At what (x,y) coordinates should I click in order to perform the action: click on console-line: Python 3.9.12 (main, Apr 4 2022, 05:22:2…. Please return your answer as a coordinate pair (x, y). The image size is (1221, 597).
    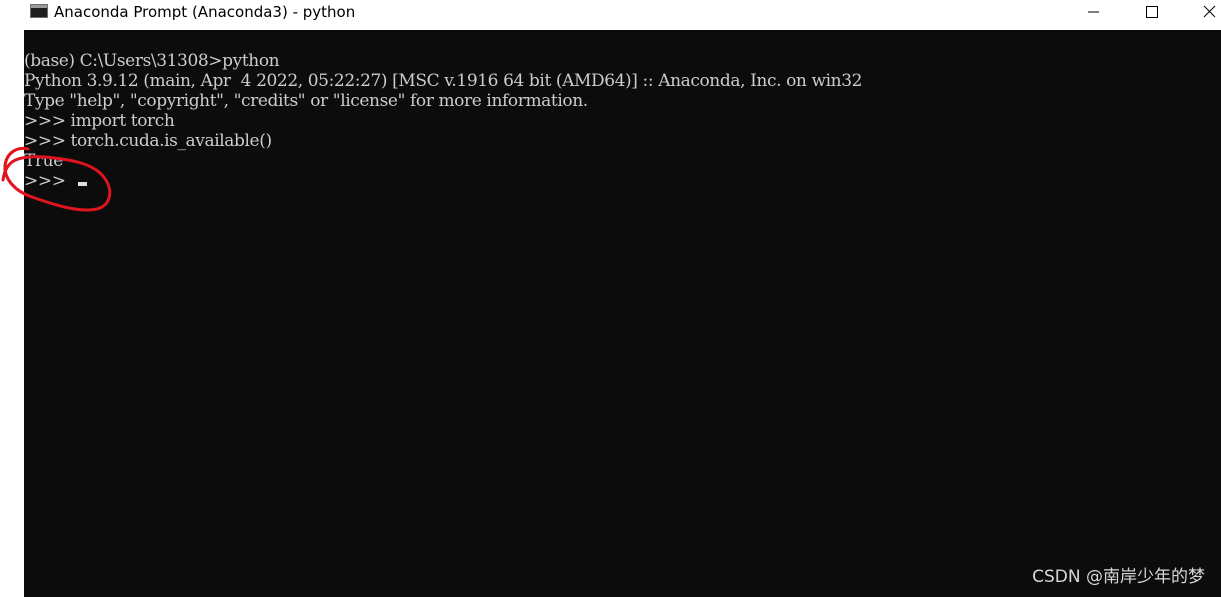
    Looking at the image, I should click on (443, 81).